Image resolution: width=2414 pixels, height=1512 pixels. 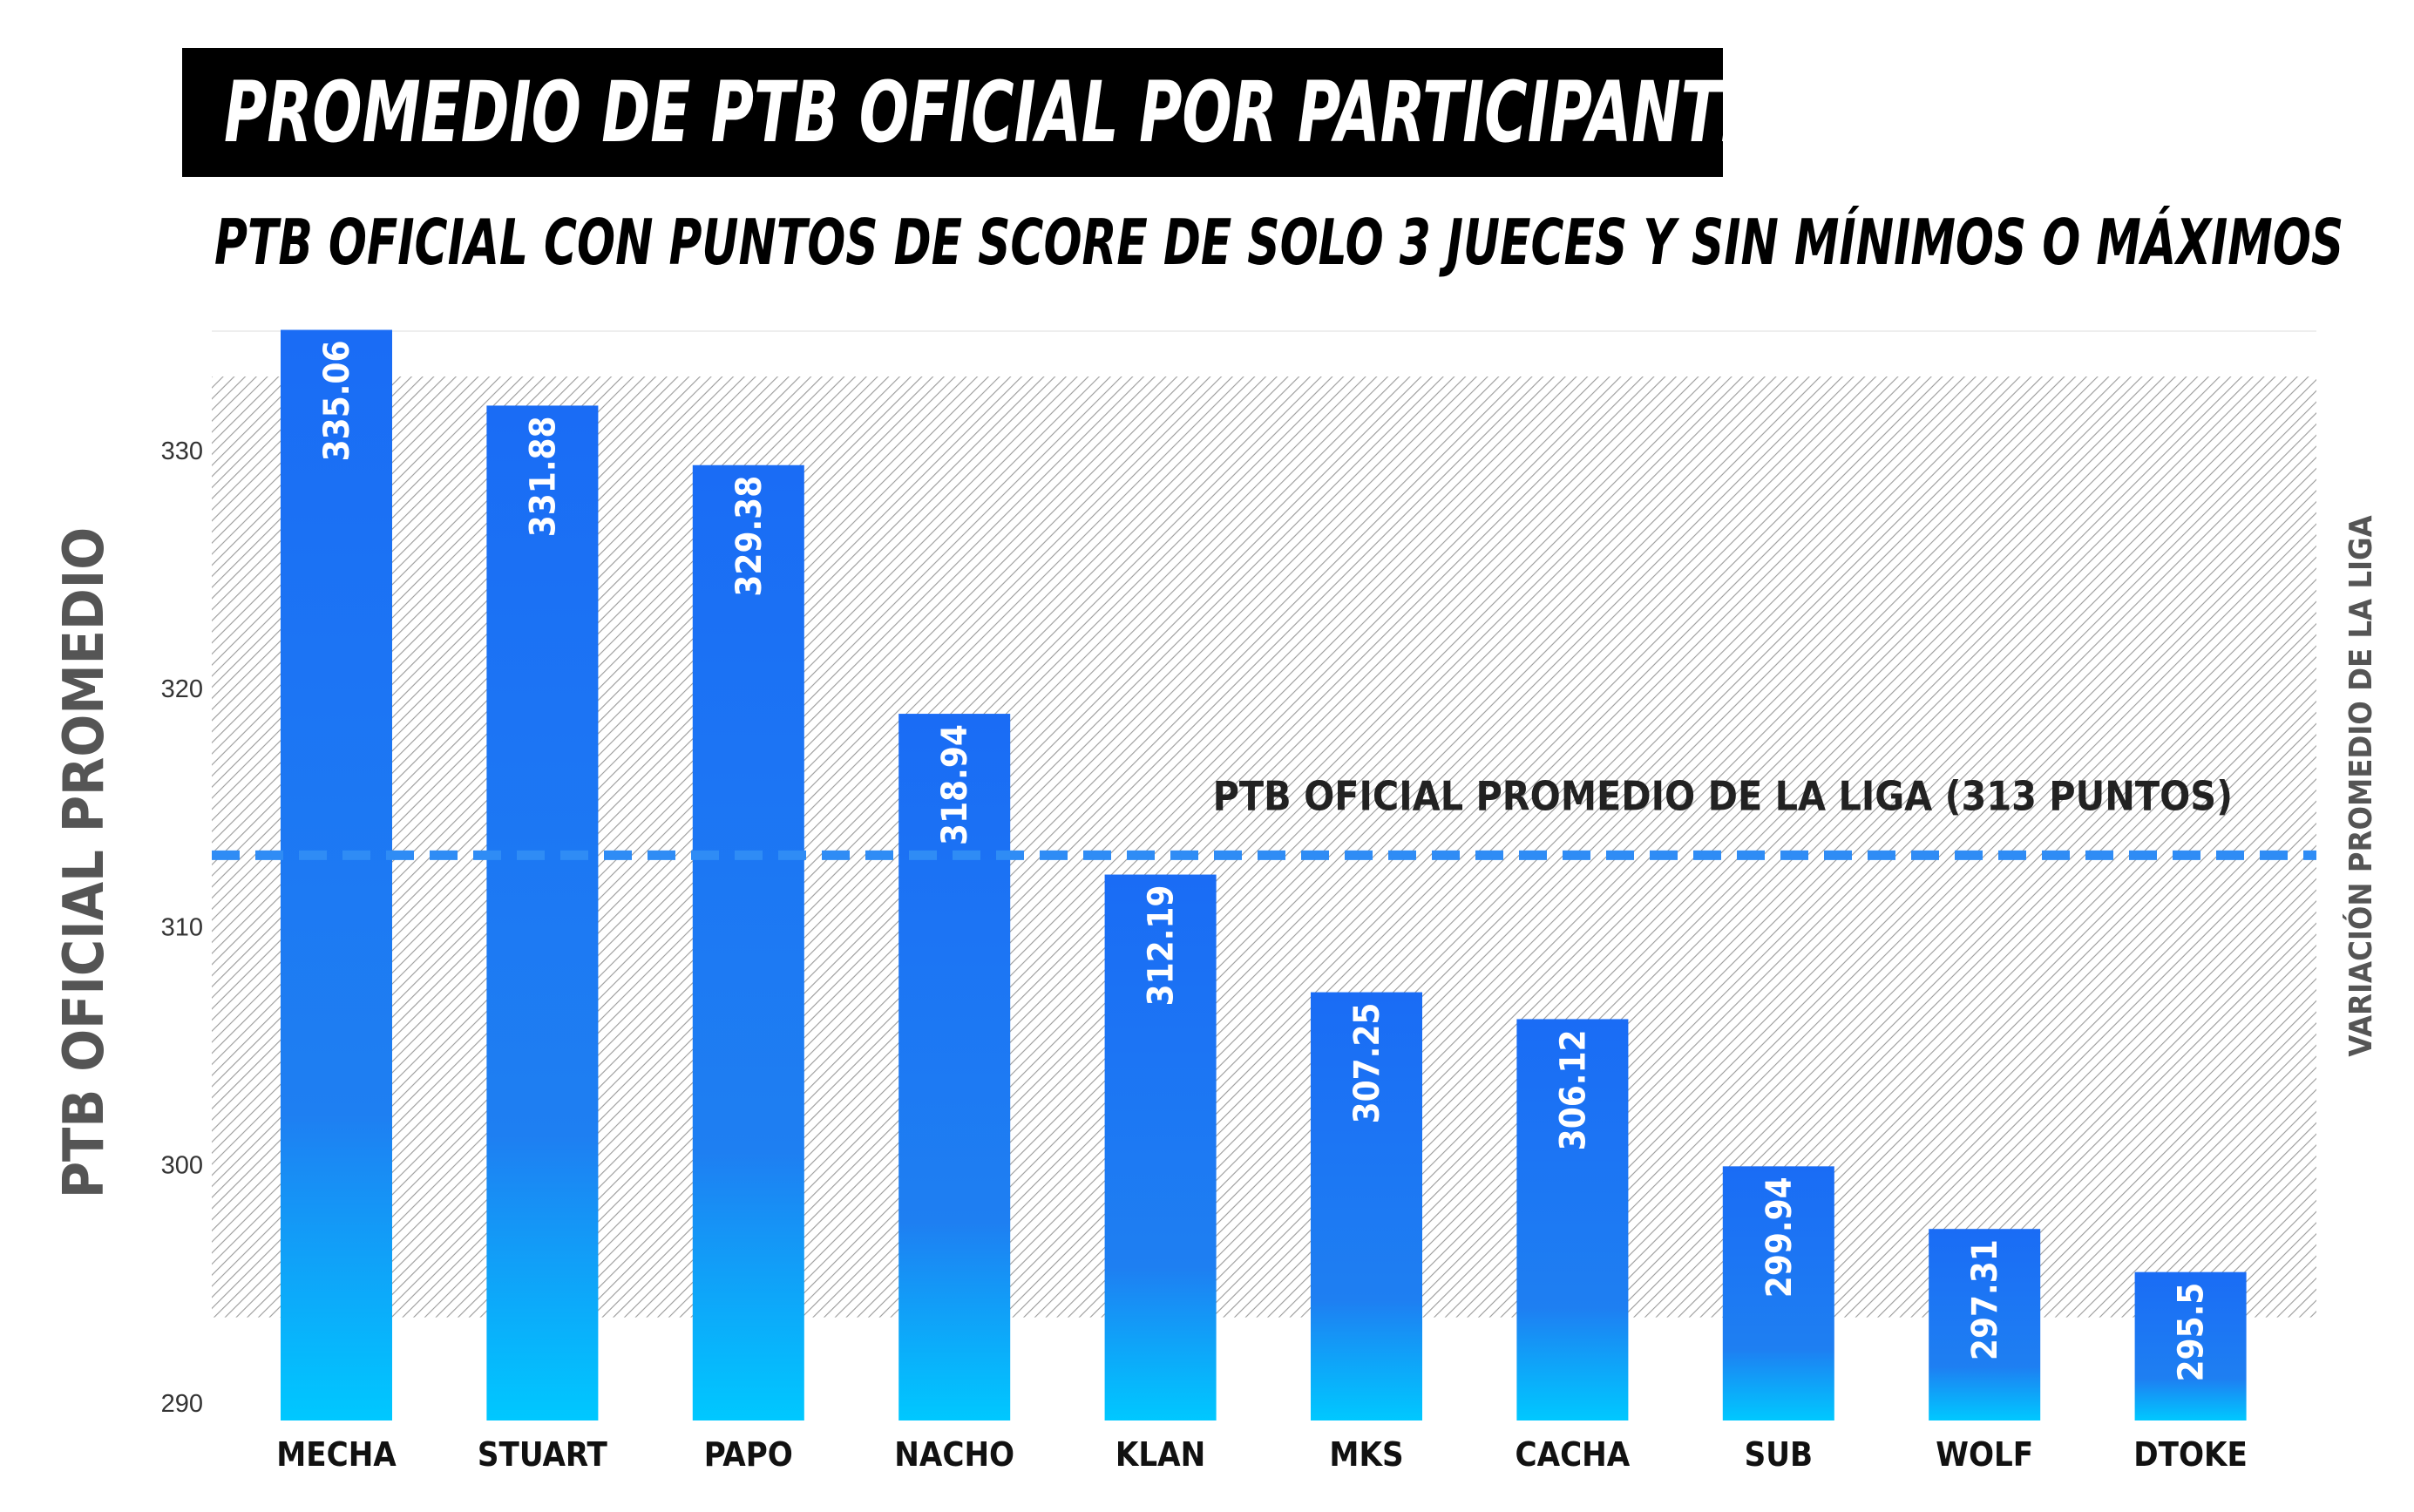 What do you see at coordinates (2361, 785) in the screenshot?
I see `right-axis-title: VARIACIÓN PROMEDIO DE LA LIGA` at bounding box center [2361, 785].